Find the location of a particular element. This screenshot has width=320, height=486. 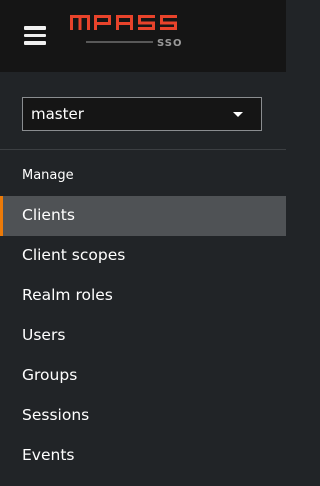

sidebar-item-label: Clients is located at coordinates (48, 215).